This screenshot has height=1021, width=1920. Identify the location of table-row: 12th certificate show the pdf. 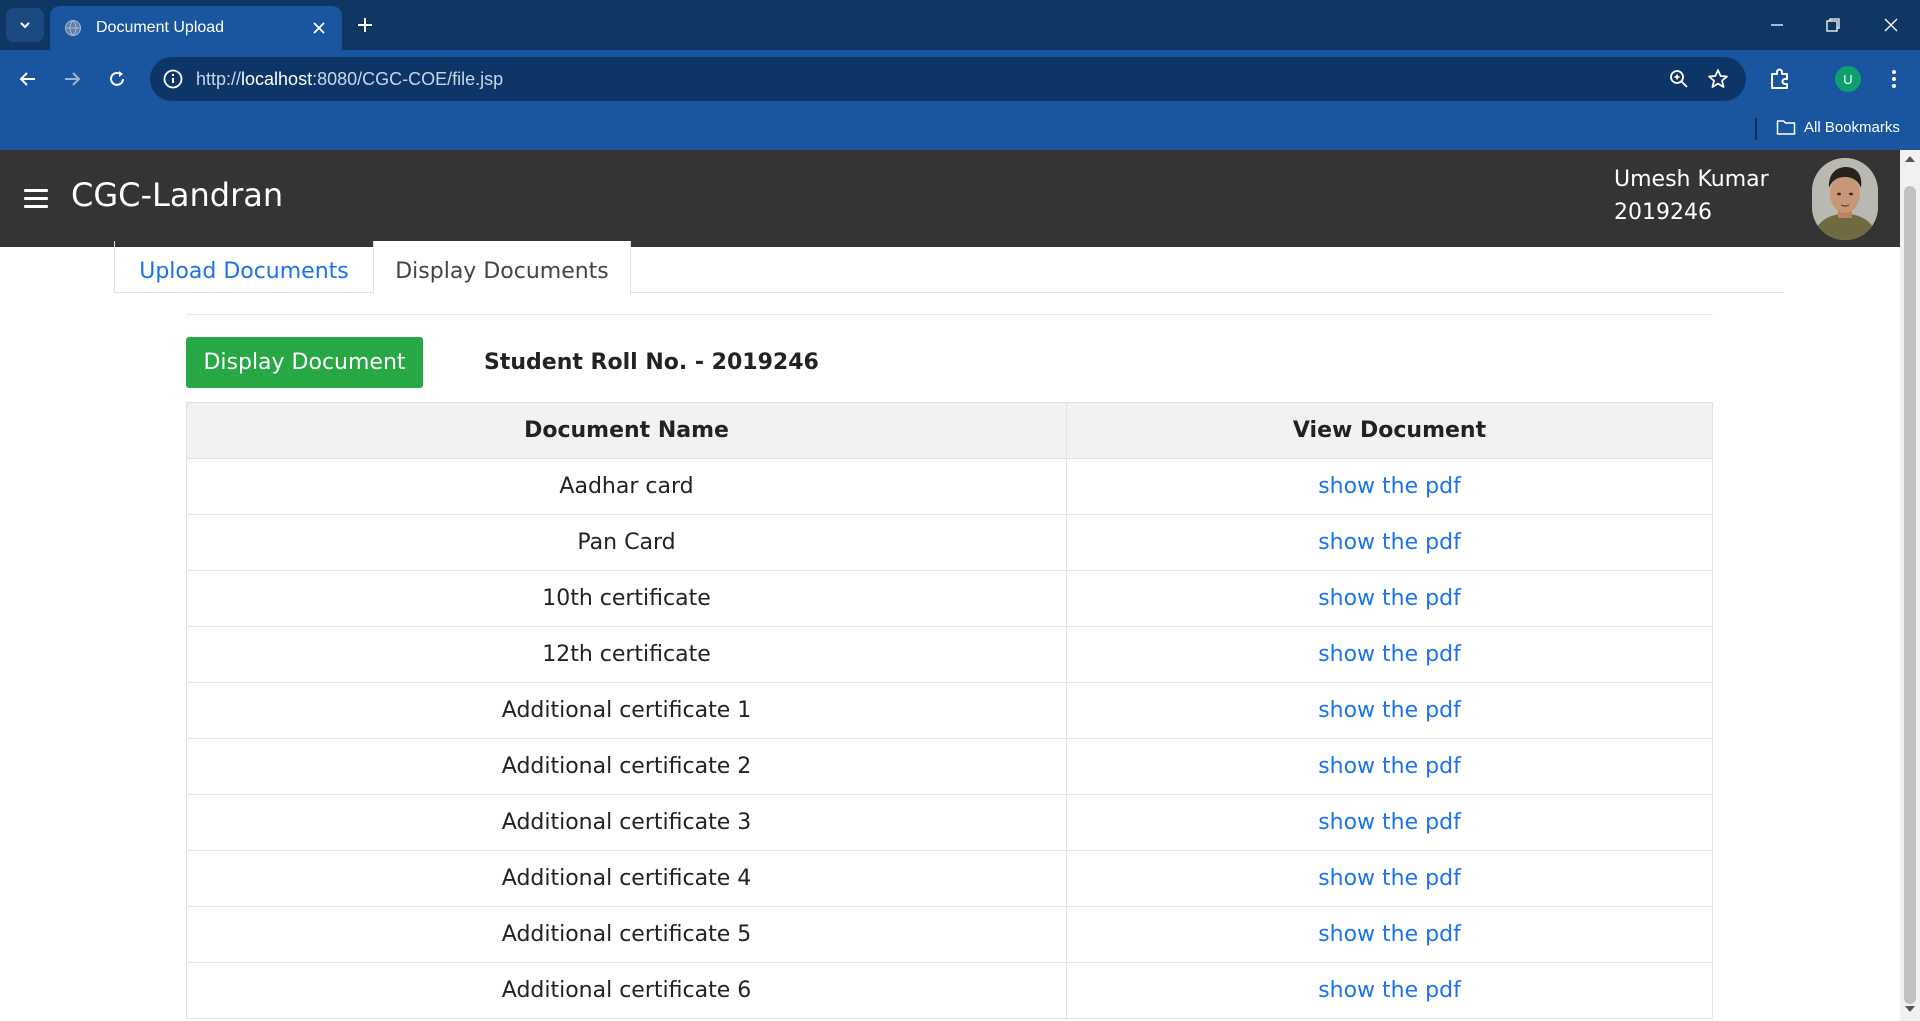
(949, 654).